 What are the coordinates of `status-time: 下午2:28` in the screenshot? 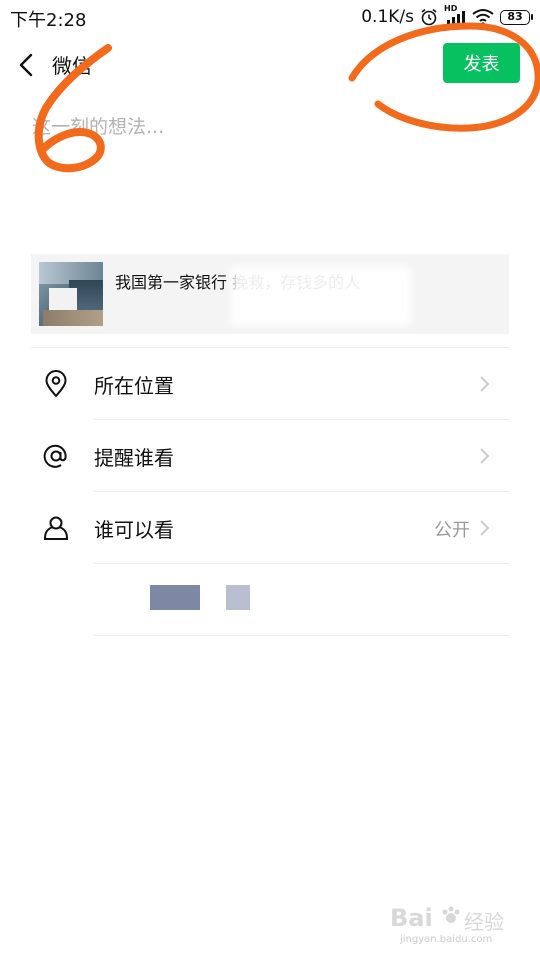 It's located at (48, 20).